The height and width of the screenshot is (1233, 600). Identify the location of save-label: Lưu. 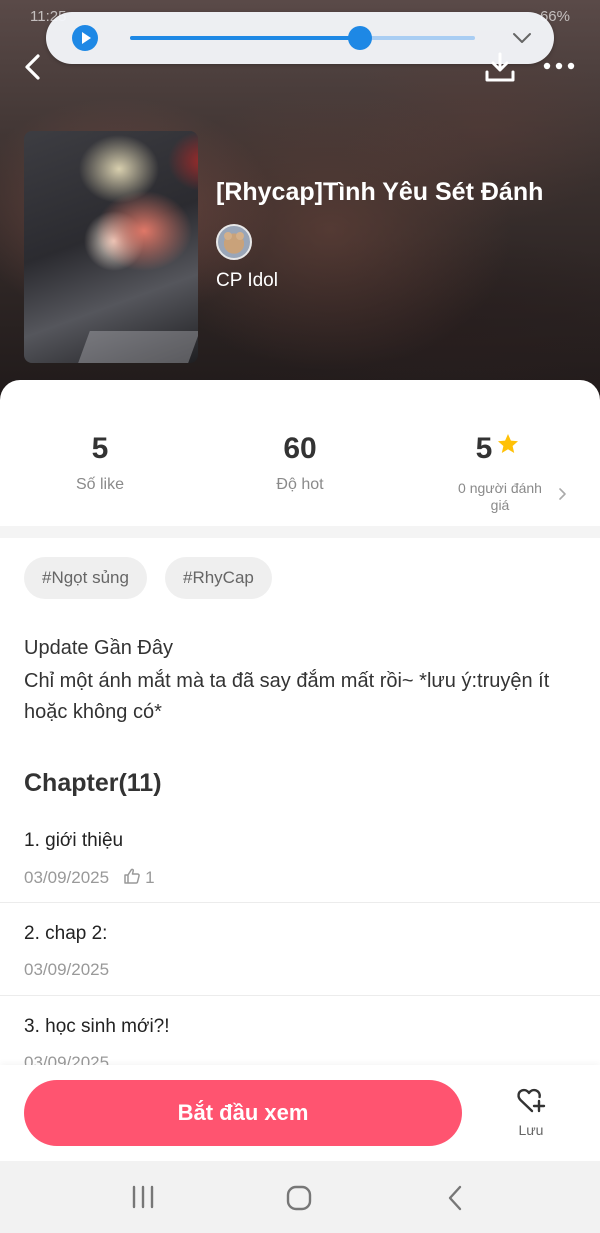
(531, 1130).